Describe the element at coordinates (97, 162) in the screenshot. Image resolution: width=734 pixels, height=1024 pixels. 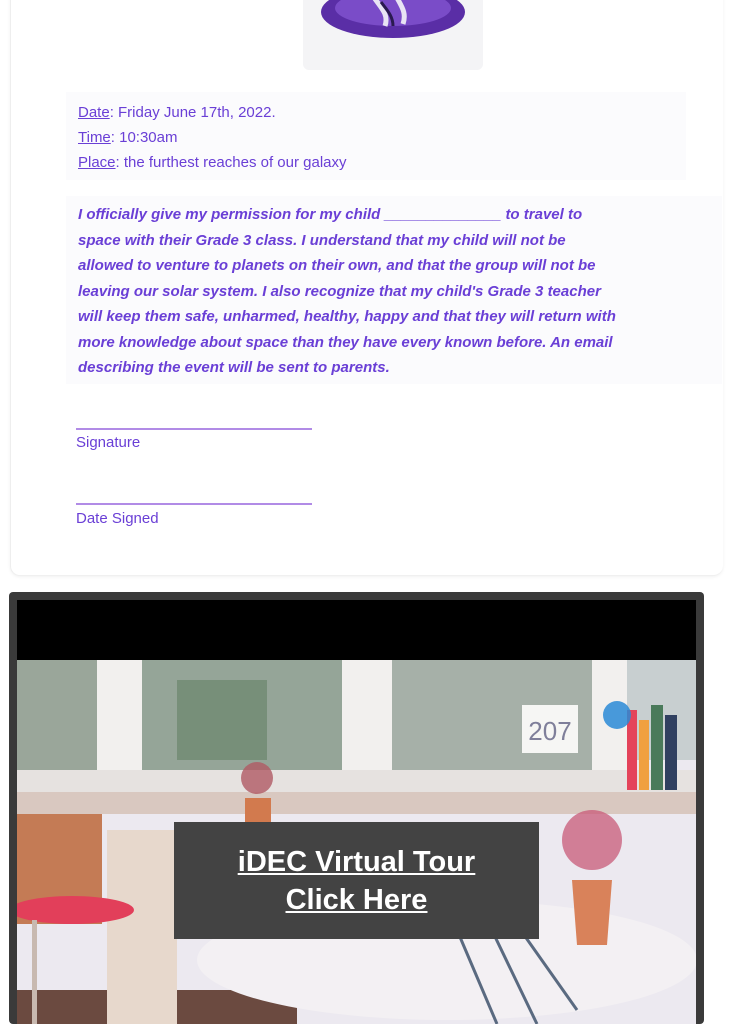
I see `place-label: Place` at that location.